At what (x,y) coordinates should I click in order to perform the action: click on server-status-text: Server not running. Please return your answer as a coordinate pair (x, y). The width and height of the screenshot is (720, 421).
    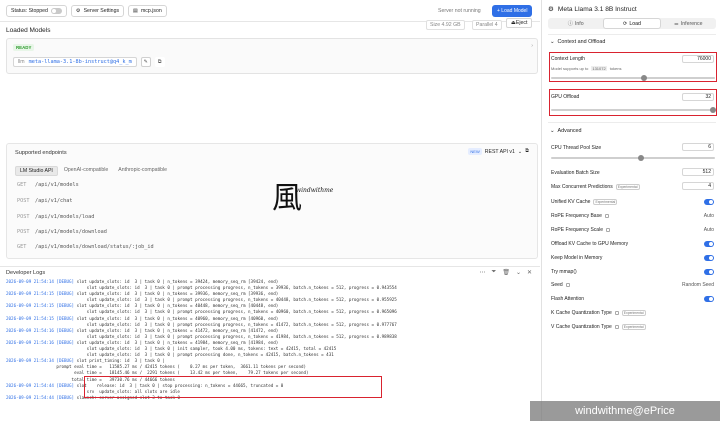
    Looking at the image, I should click on (459, 11).